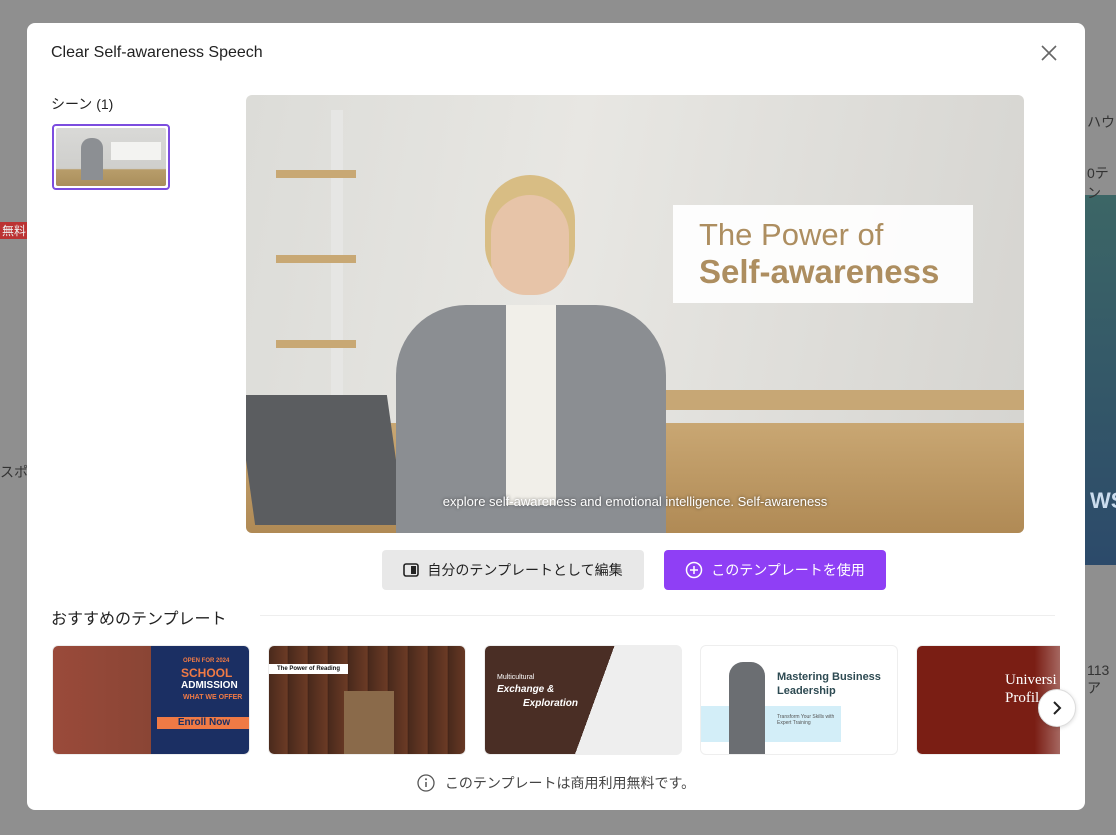  What do you see at coordinates (203, 723) in the screenshot?
I see `card-cta-text: Enroll Now` at bounding box center [203, 723].